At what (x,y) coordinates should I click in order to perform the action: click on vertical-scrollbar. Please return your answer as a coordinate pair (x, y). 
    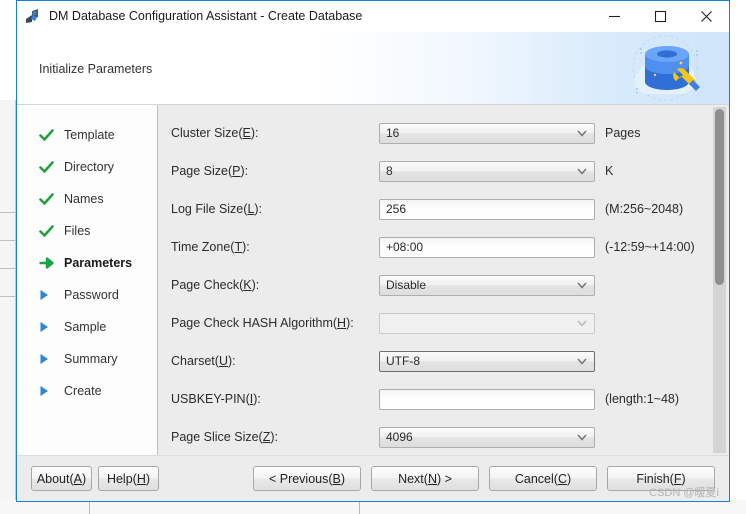
    Looking at the image, I should click on (719, 280).